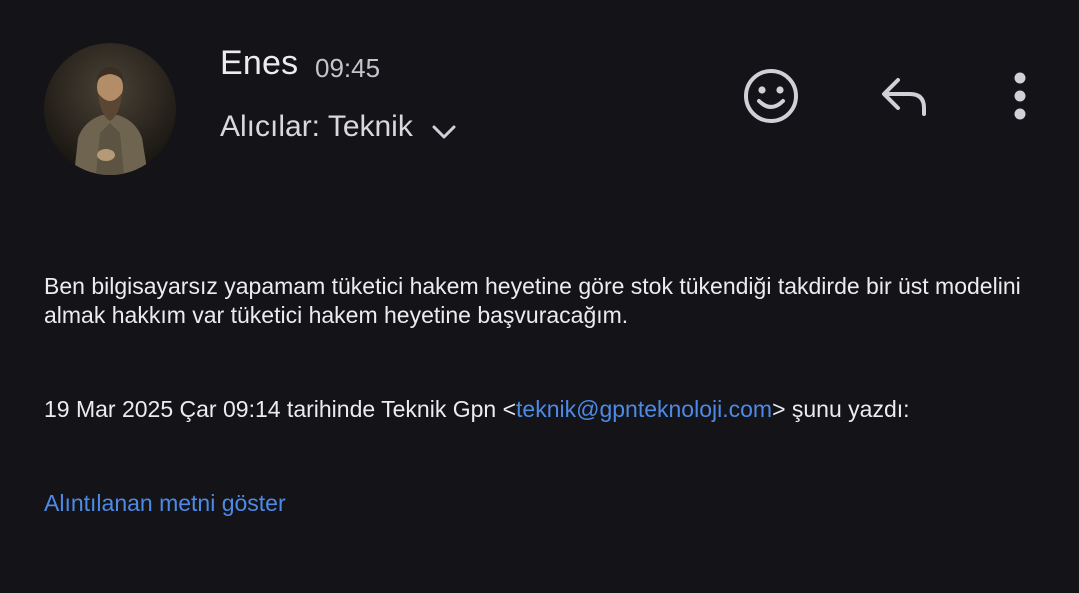  Describe the element at coordinates (841, 409) in the screenshot. I see `quote-attribution-suffix: > şunu yazdı:` at that location.